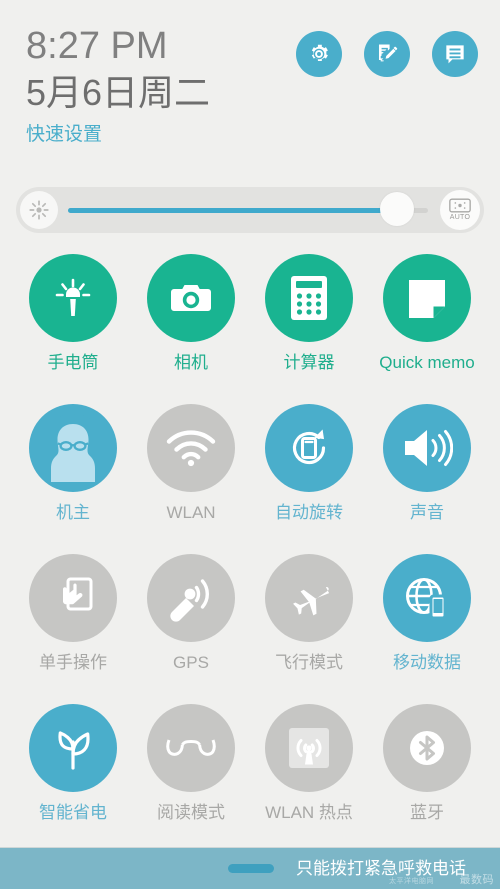 This screenshot has height=889, width=500. I want to click on settings-gear-button, so click(319, 54).